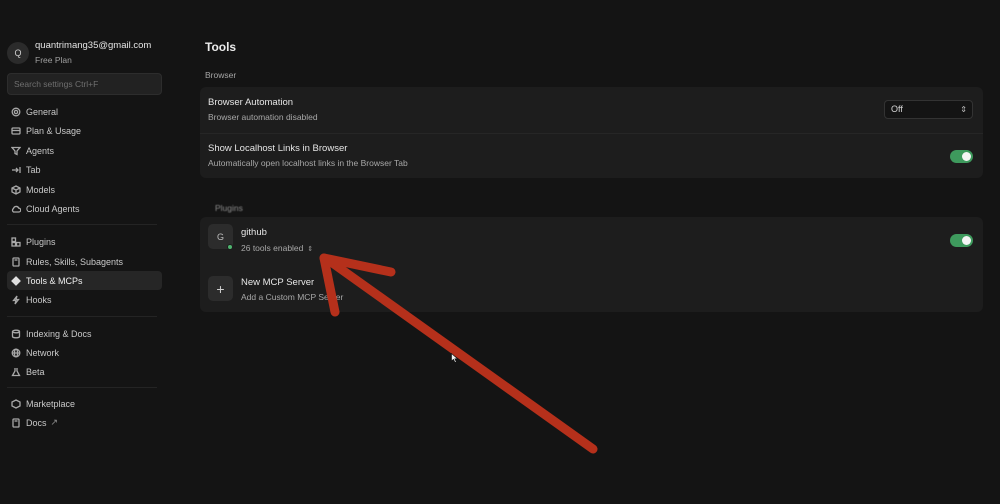  I want to click on sidebar-item-docs: Docs ↗, so click(84, 422).